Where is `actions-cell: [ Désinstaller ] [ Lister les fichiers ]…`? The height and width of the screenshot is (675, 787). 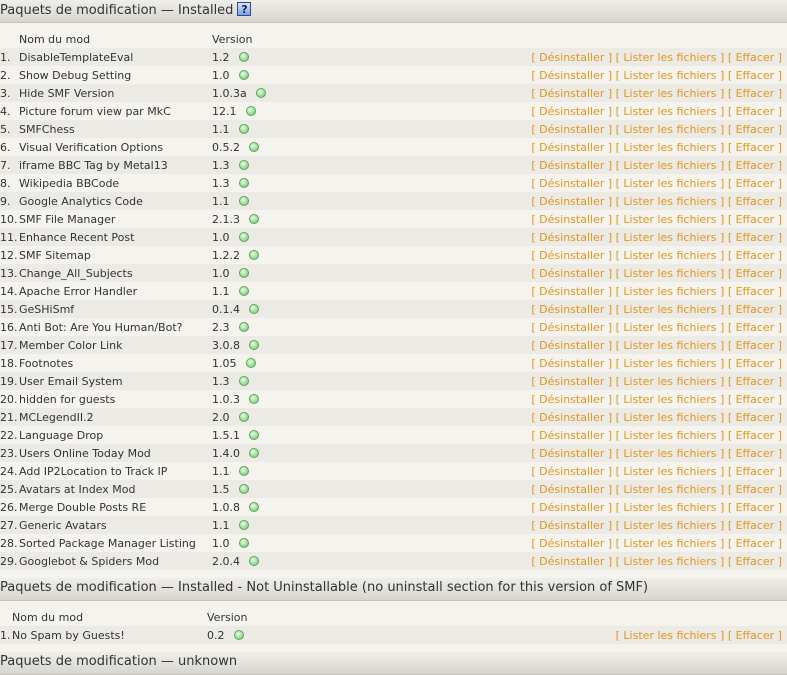
actions-cell: [ Désinstaller ] [ Lister les fichiers ]… is located at coordinates (544, 489).